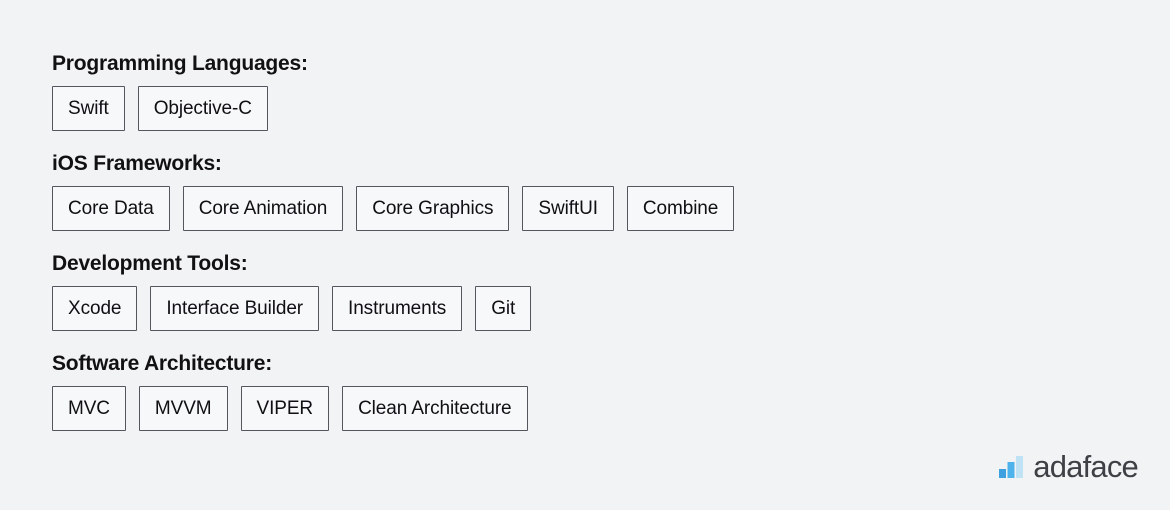  What do you see at coordinates (285, 409) in the screenshot?
I see `skill-chip: VIPER` at bounding box center [285, 409].